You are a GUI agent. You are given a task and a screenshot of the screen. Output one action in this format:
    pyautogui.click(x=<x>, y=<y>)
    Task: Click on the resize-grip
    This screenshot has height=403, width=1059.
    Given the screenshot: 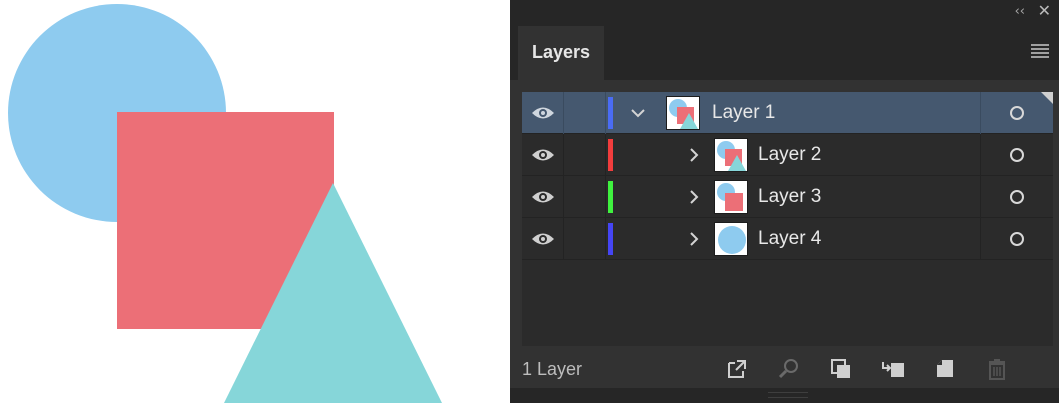 What is the action you would take?
    pyautogui.click(x=788, y=395)
    